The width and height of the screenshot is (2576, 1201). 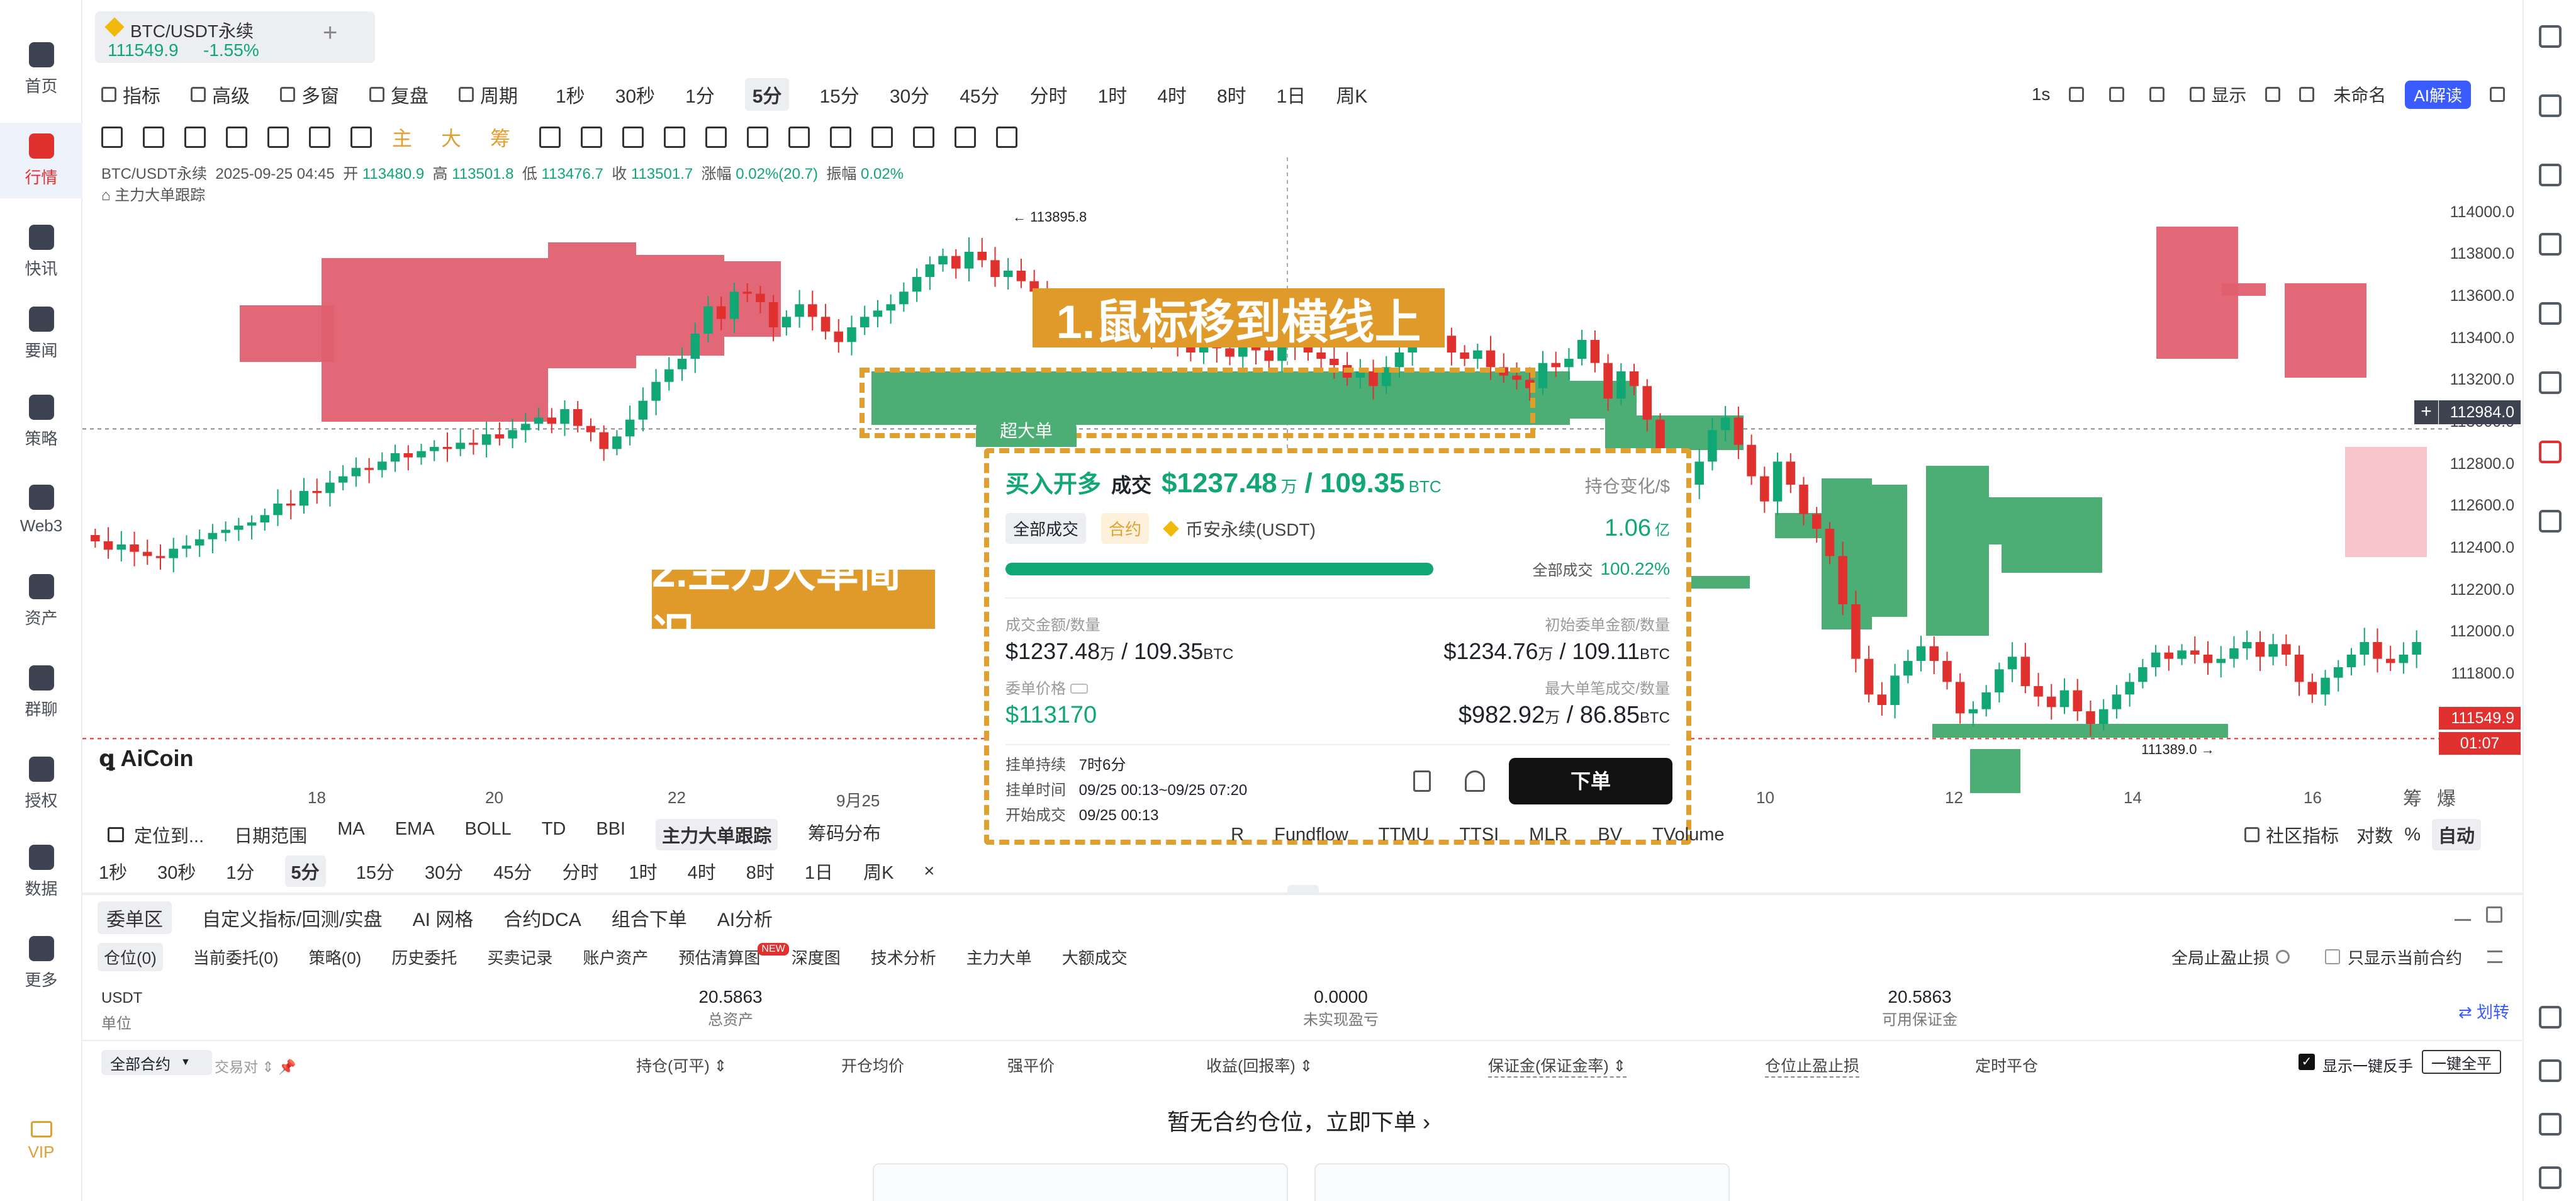 What do you see at coordinates (643, 871) in the screenshot?
I see `period-8: 1时` at bounding box center [643, 871].